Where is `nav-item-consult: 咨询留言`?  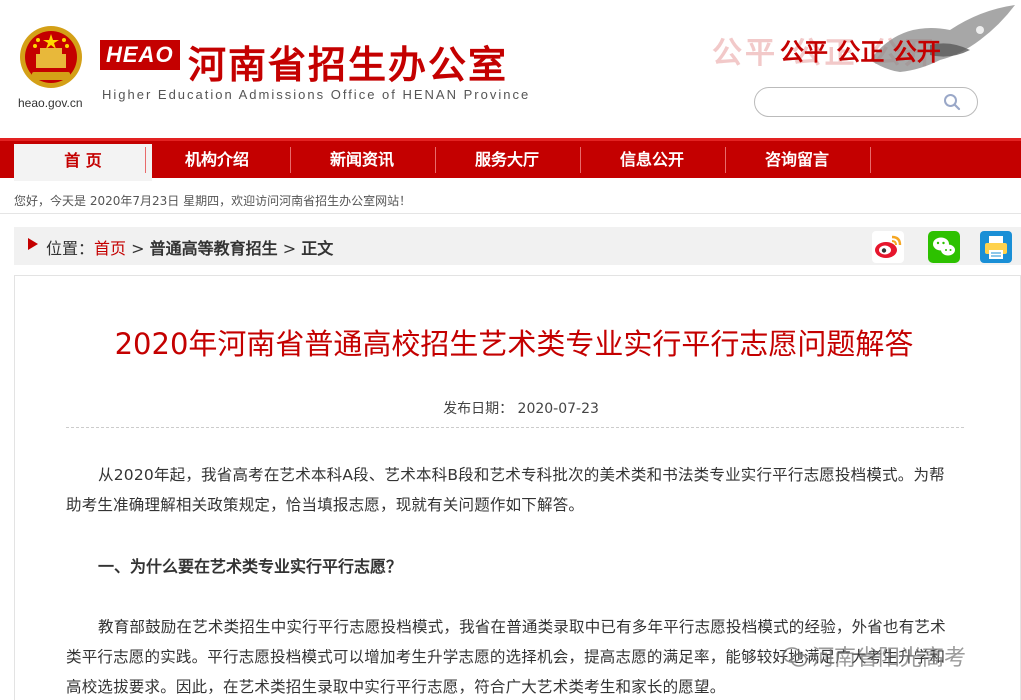 nav-item-consult: 咨询留言 is located at coordinates (797, 159).